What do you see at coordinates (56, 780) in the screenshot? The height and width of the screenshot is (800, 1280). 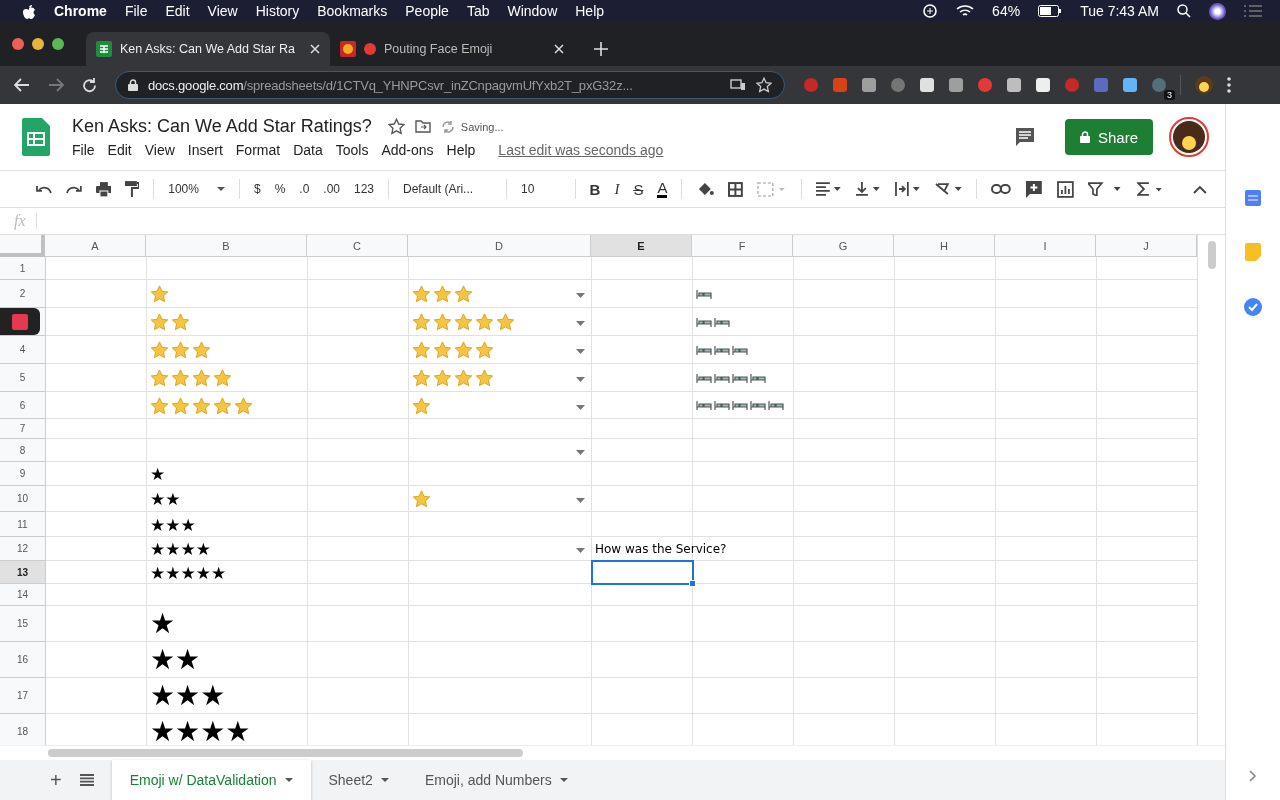 I see `add-sheet-button: +` at bounding box center [56, 780].